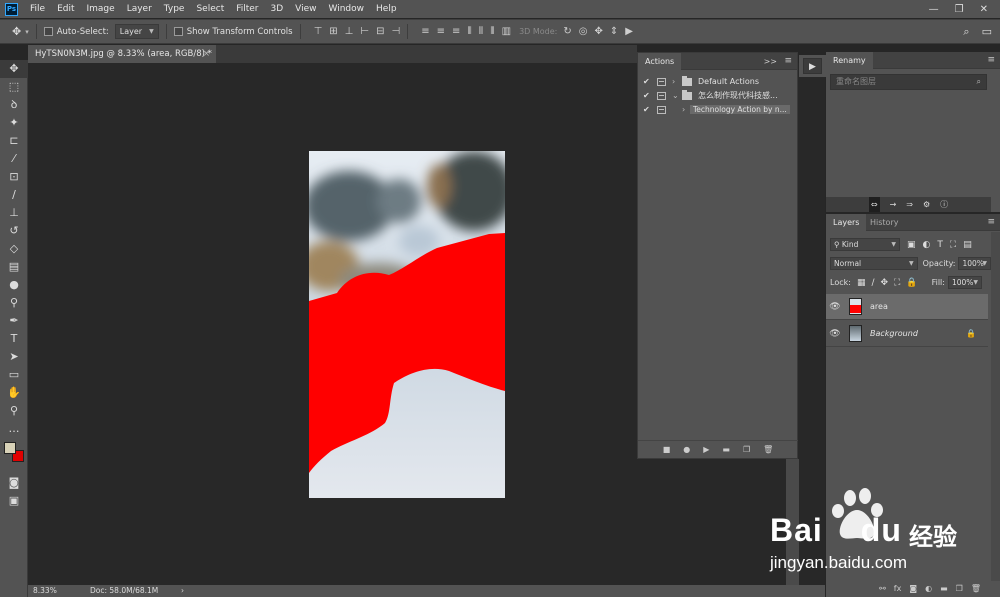 The image size is (1000, 597). I want to click on lock-pixels-icon: ∕, so click(872, 283).